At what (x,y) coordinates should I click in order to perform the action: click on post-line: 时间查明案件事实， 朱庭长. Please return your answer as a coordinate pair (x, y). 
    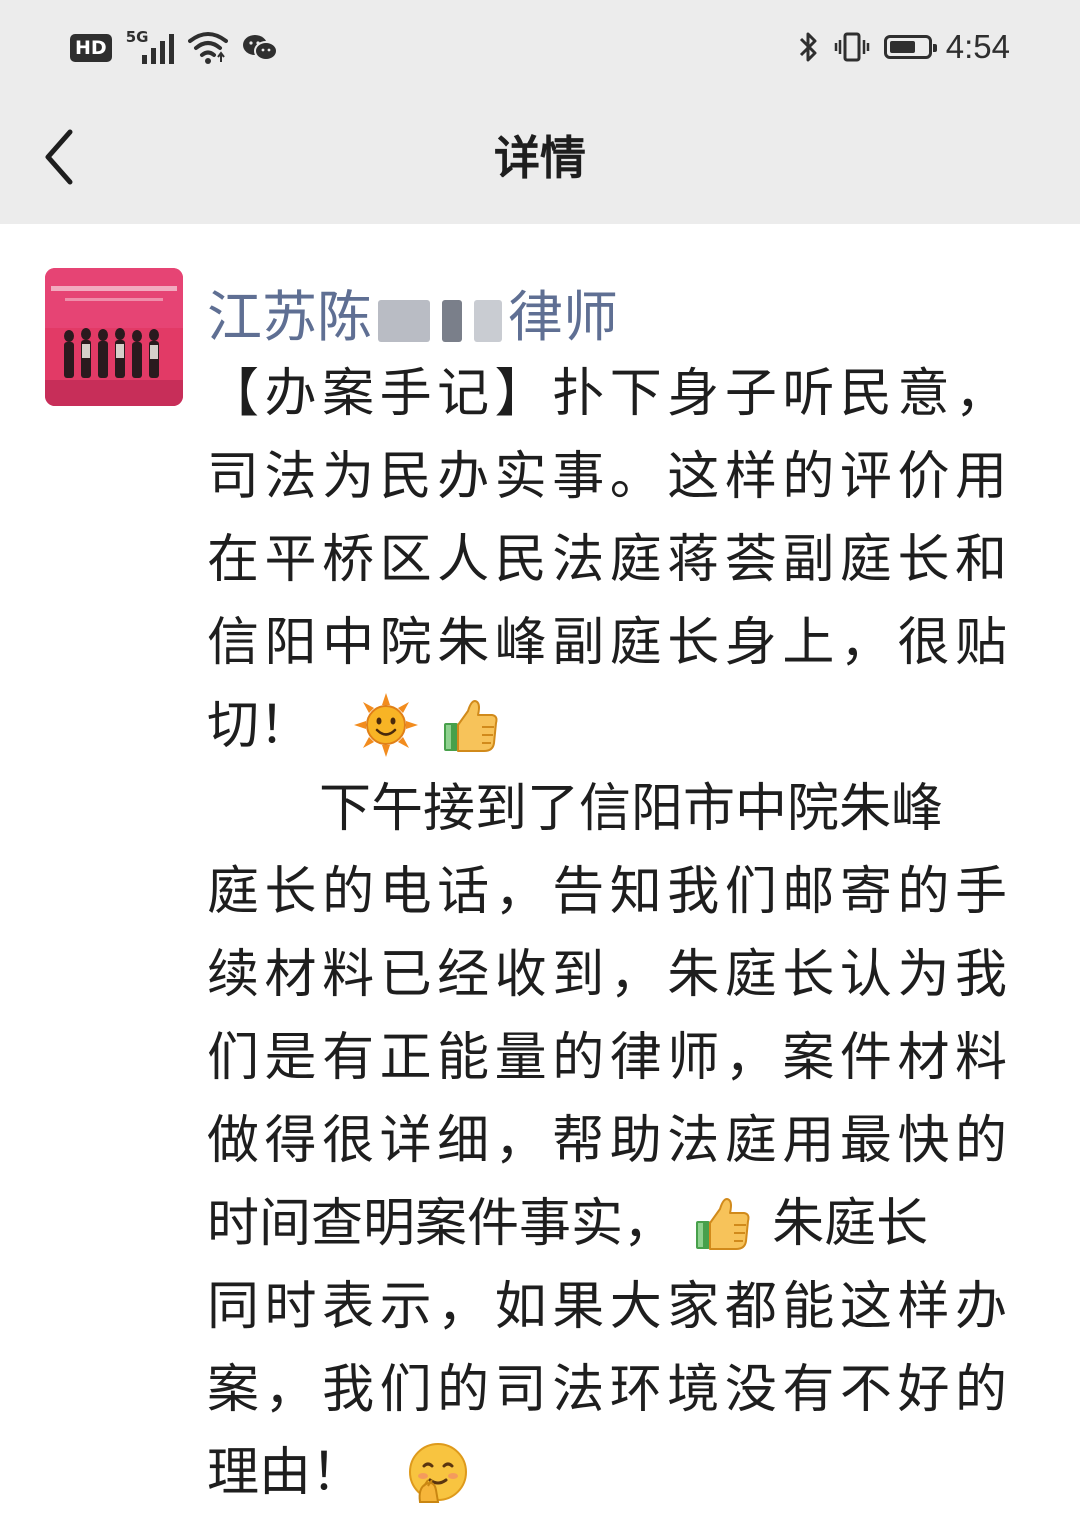
    Looking at the image, I should click on (607, 1224).